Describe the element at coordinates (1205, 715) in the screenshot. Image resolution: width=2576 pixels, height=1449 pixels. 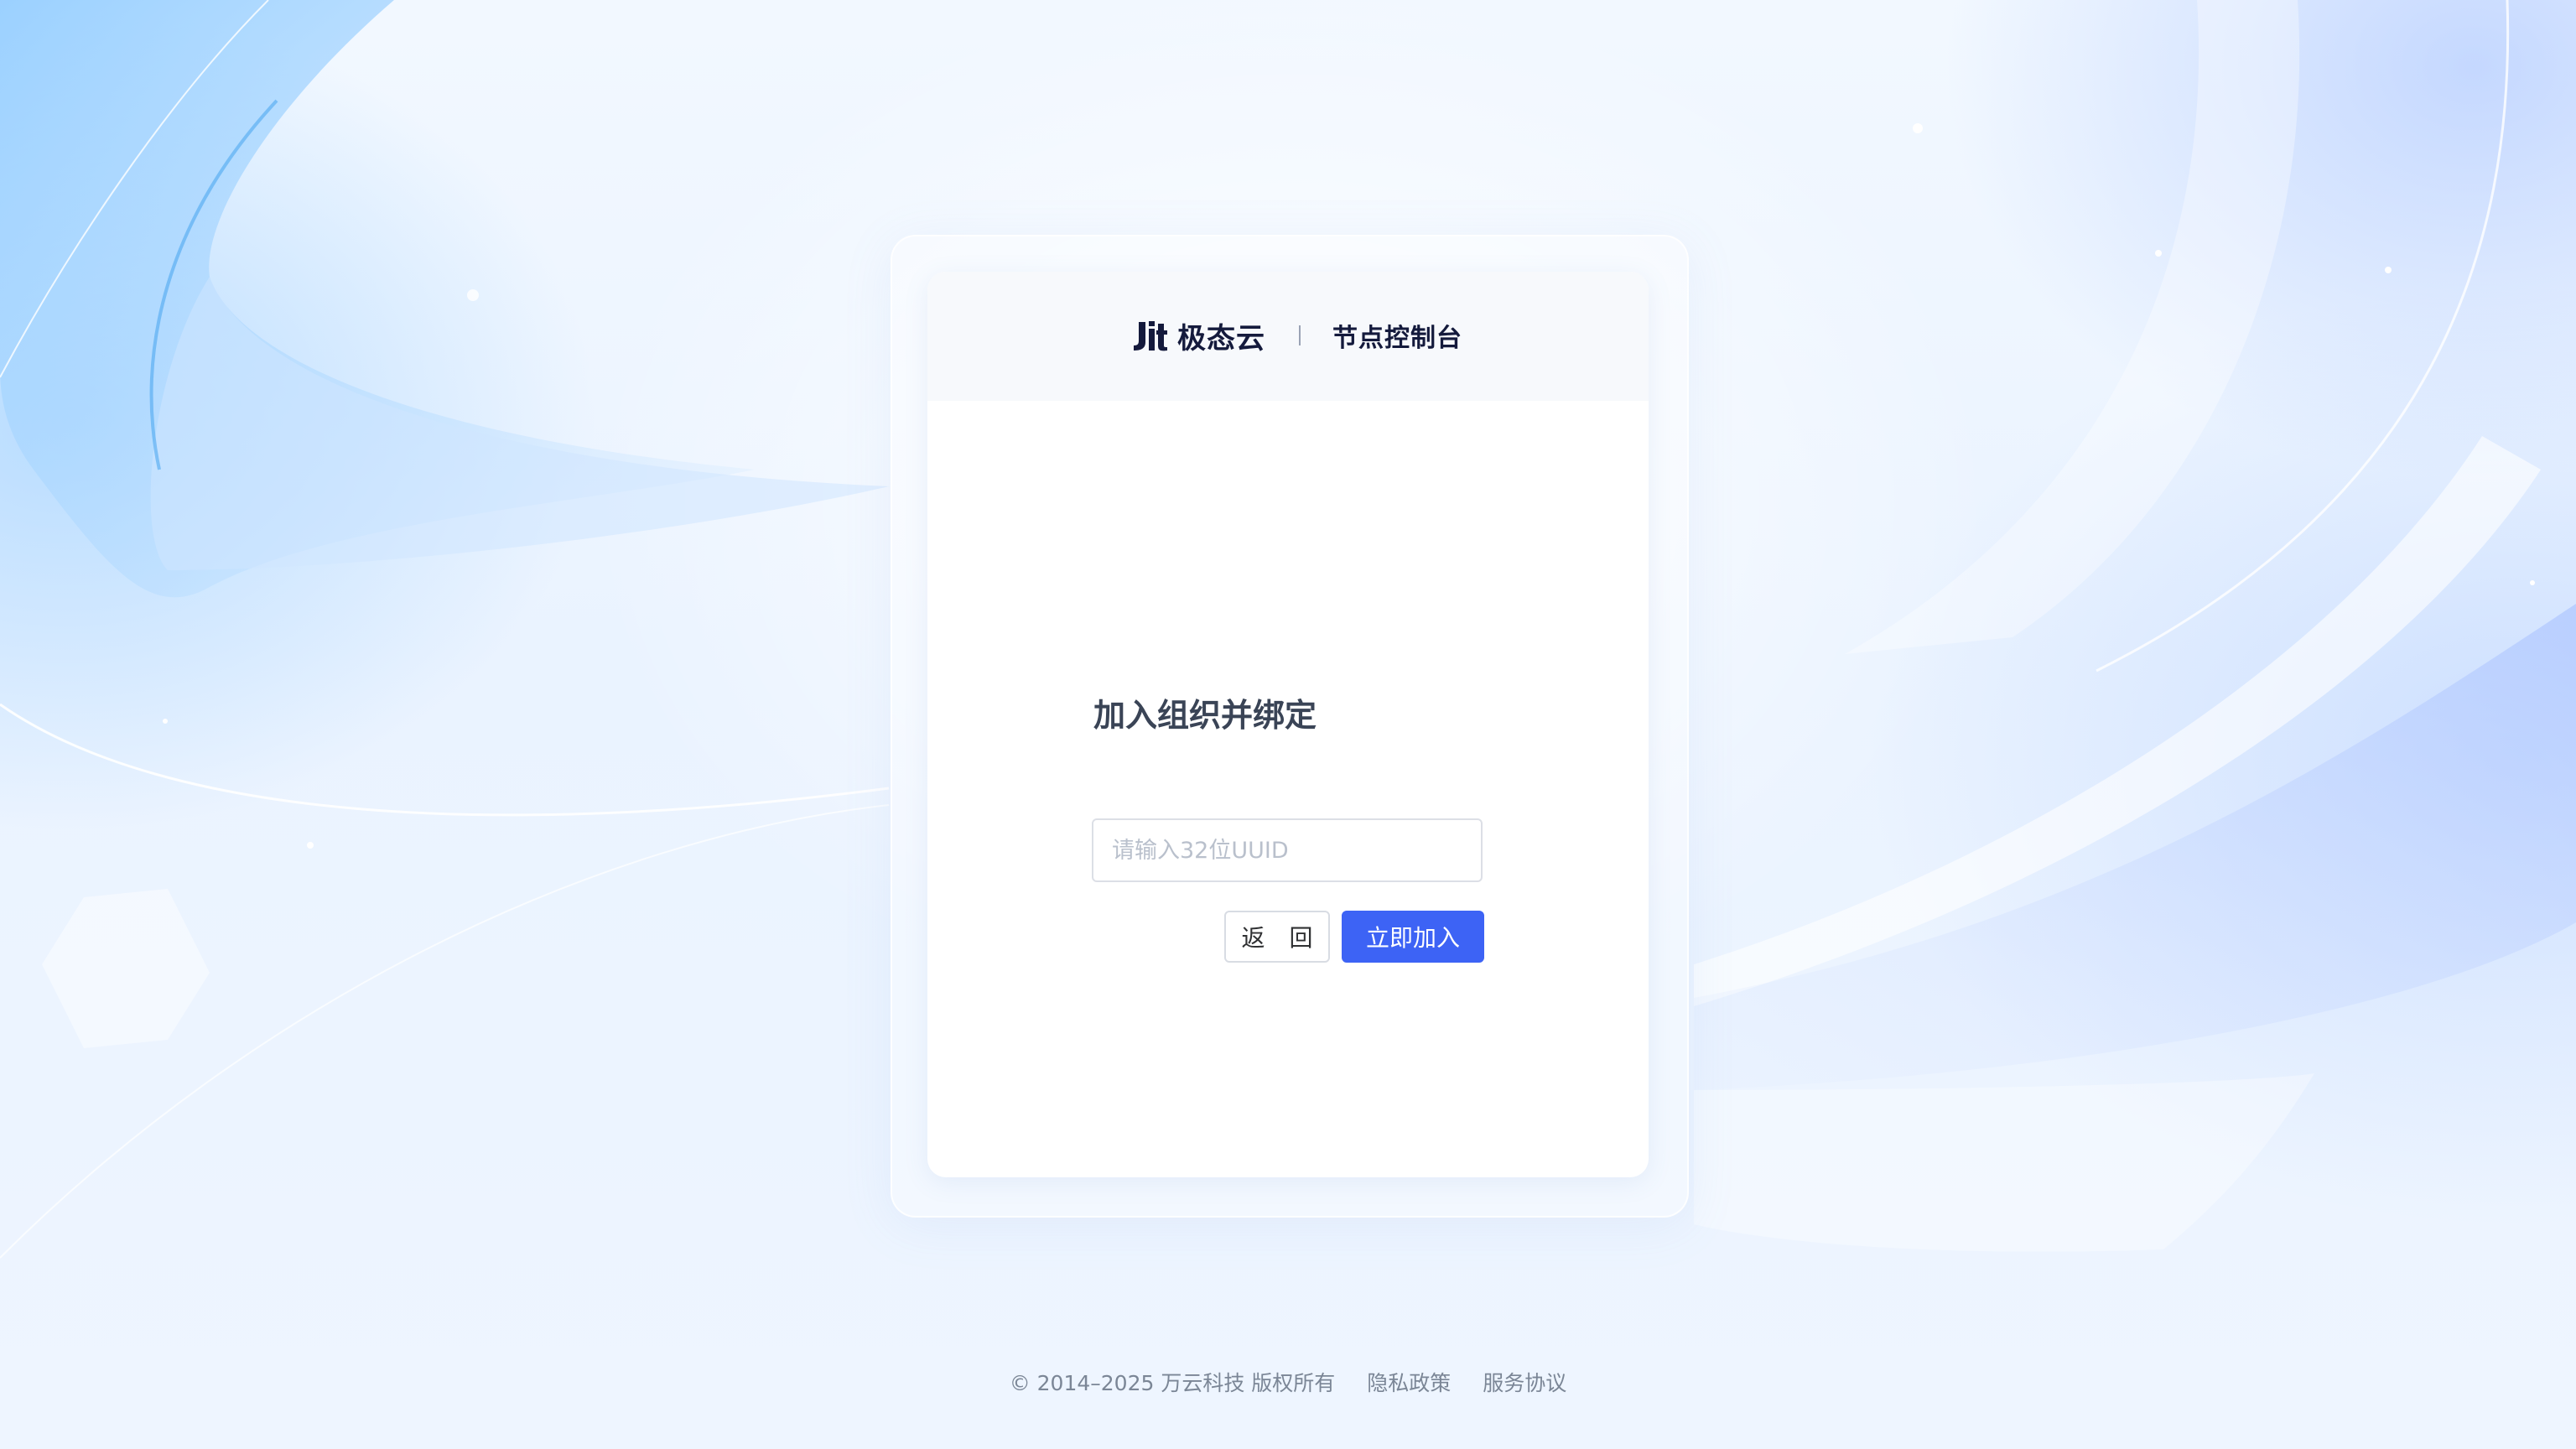
I see `form-title: 加入组织并绑定` at that location.